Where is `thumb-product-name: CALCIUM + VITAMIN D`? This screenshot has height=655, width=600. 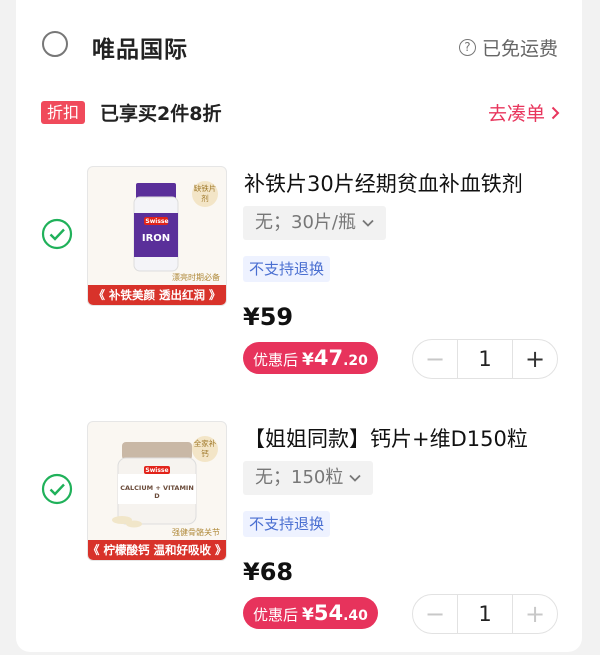
thumb-product-name: CALCIUM + VITAMIN D is located at coordinates (157, 492).